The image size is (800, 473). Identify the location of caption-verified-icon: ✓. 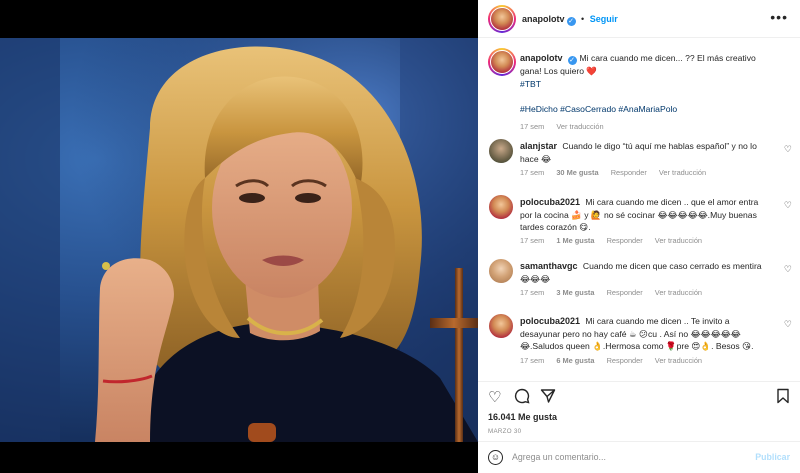
(572, 60).